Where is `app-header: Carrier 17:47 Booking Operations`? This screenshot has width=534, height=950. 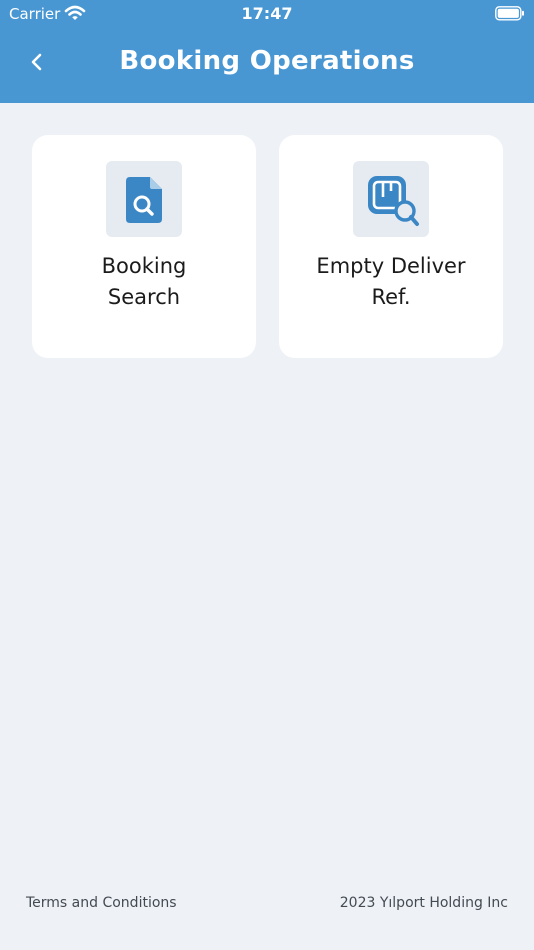
app-header: Carrier 17:47 Booking Operations is located at coordinates (267, 51).